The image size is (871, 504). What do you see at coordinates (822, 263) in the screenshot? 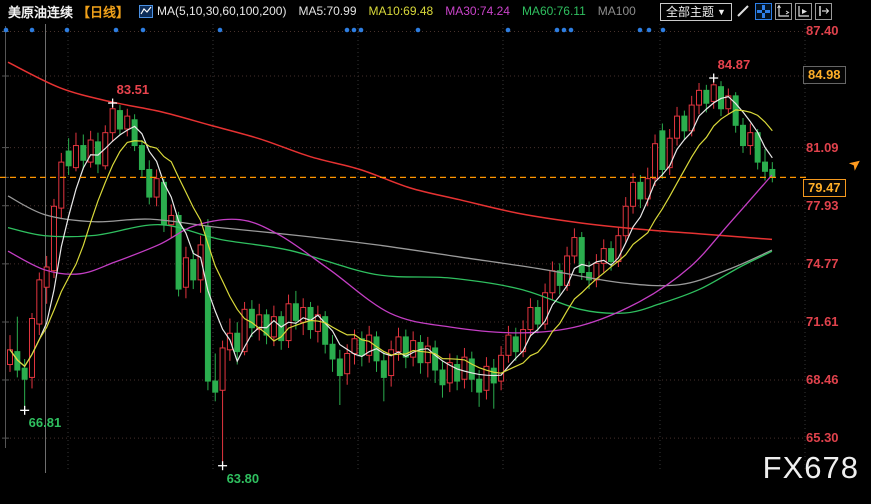
I see `price-axis-label: 74.77` at bounding box center [822, 263].